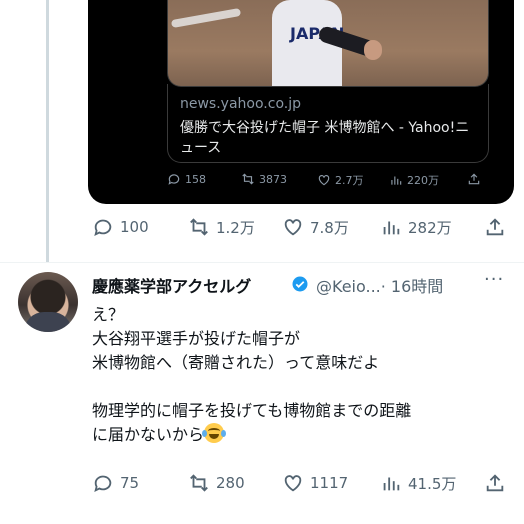 The image size is (524, 524). What do you see at coordinates (325, 138) in the screenshot?
I see `link-title: 優勝で大谷投げた帽子 米博物館へ - Yahoo!ニュース` at bounding box center [325, 138].